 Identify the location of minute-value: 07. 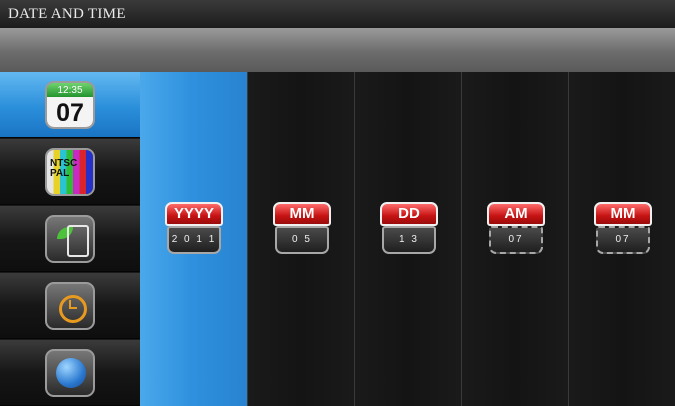
(623, 240).